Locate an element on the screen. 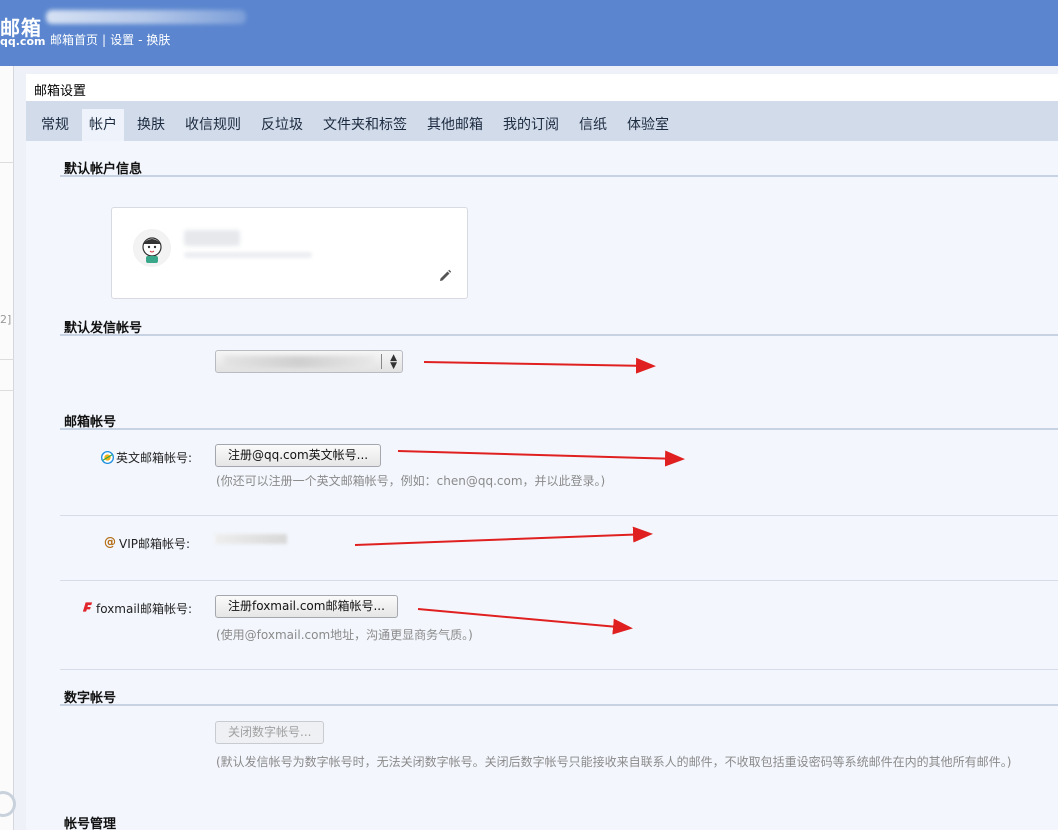 The width and height of the screenshot is (1058, 830). tab-general: 常规 is located at coordinates (55, 125).